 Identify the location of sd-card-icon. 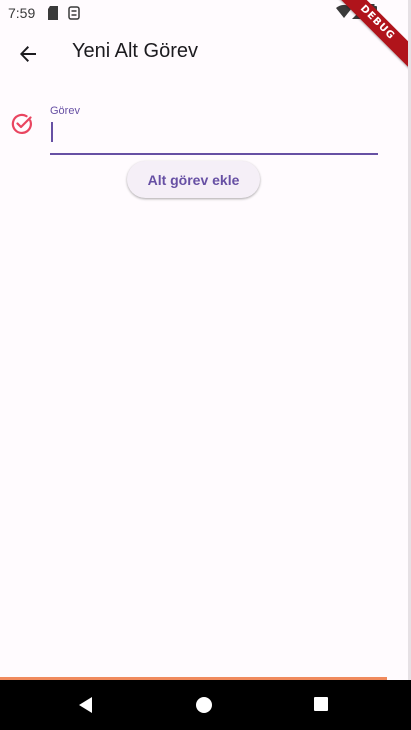
(53, 13).